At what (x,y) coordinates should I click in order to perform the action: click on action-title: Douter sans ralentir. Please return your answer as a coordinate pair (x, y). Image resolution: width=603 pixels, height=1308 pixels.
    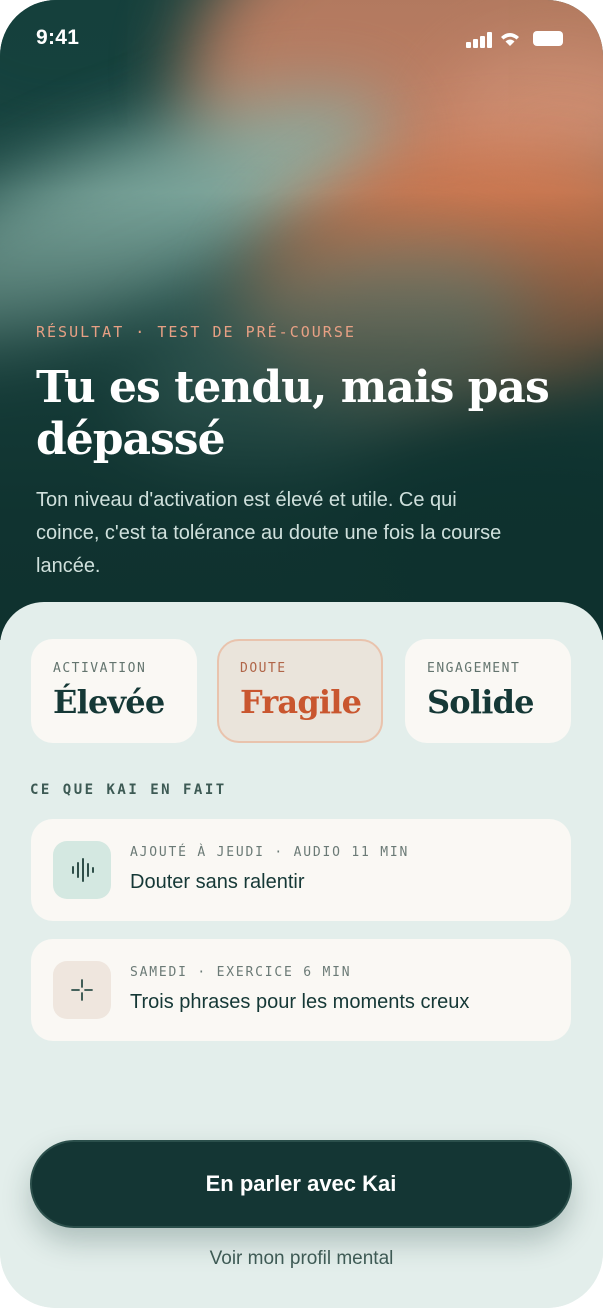
    Looking at the image, I should click on (217, 882).